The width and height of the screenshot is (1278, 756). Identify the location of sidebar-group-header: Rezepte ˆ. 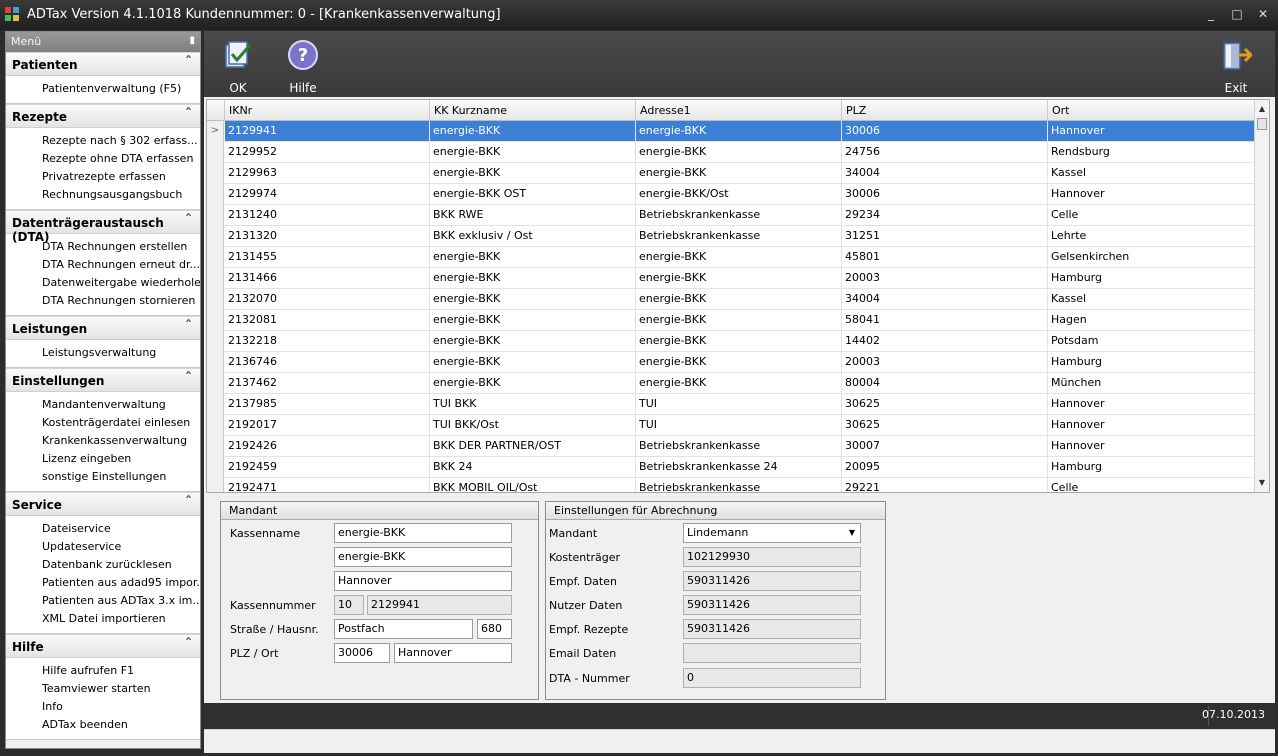
(103, 116).